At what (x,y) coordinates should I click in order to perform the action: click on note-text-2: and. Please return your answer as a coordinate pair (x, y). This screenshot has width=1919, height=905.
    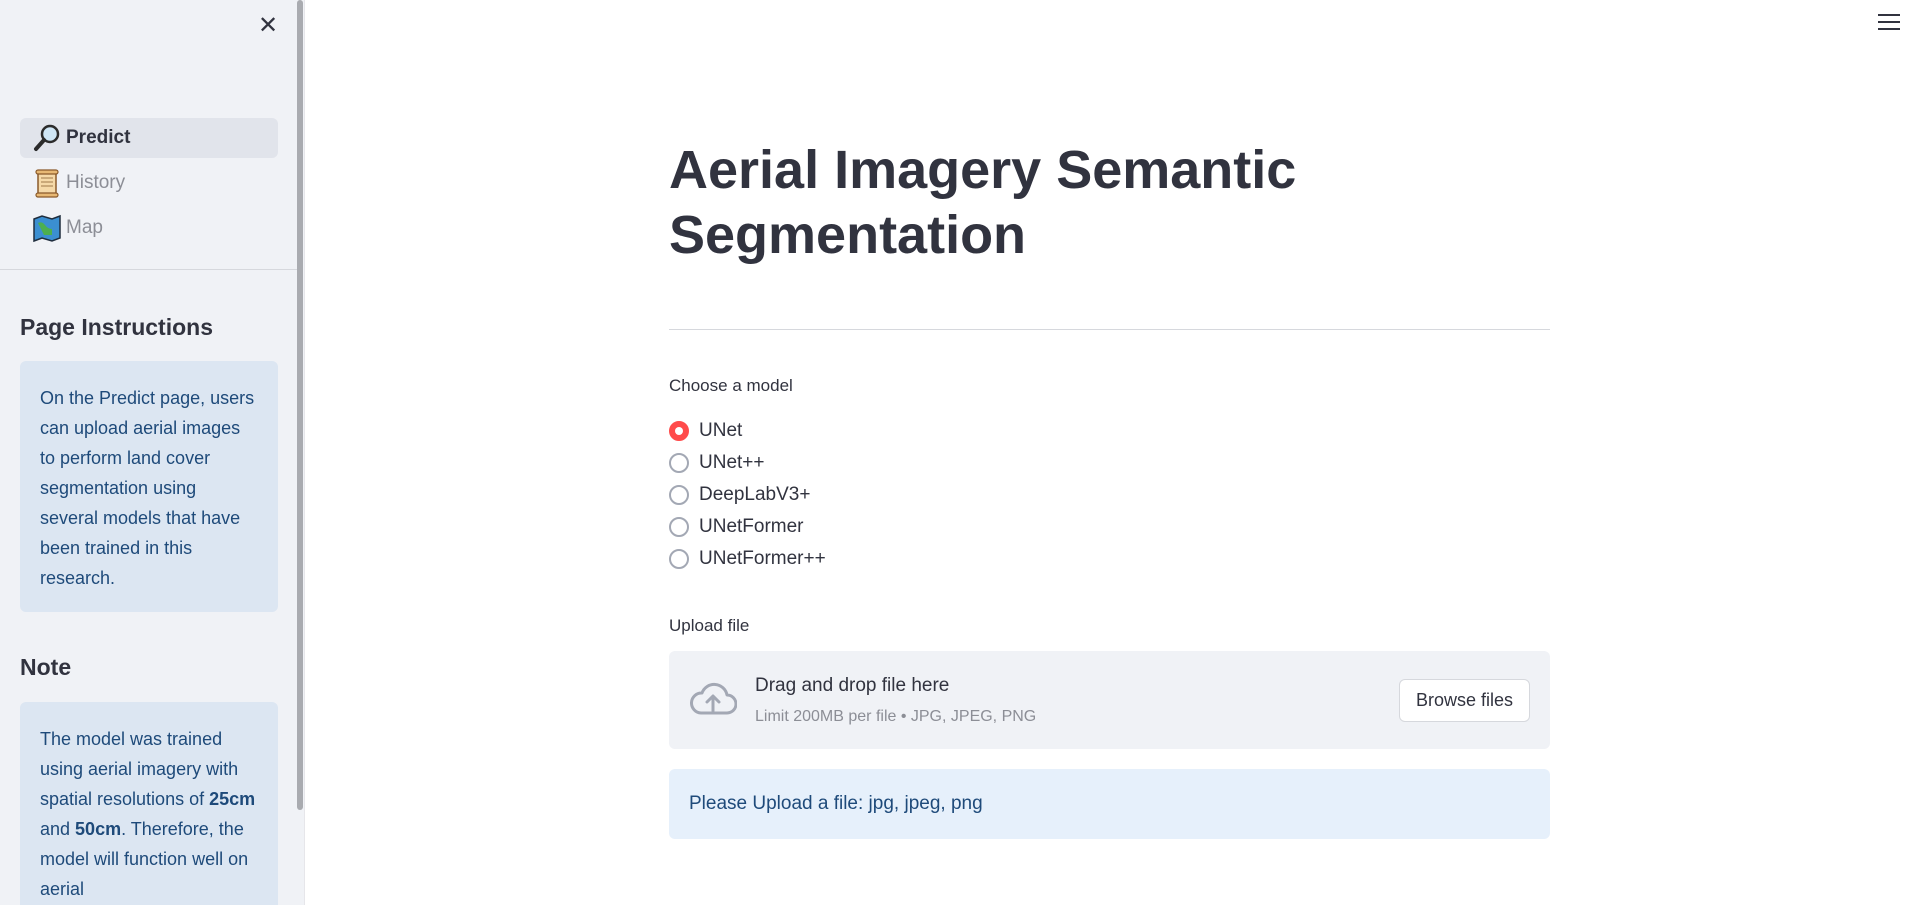
    Looking at the image, I should click on (58, 829).